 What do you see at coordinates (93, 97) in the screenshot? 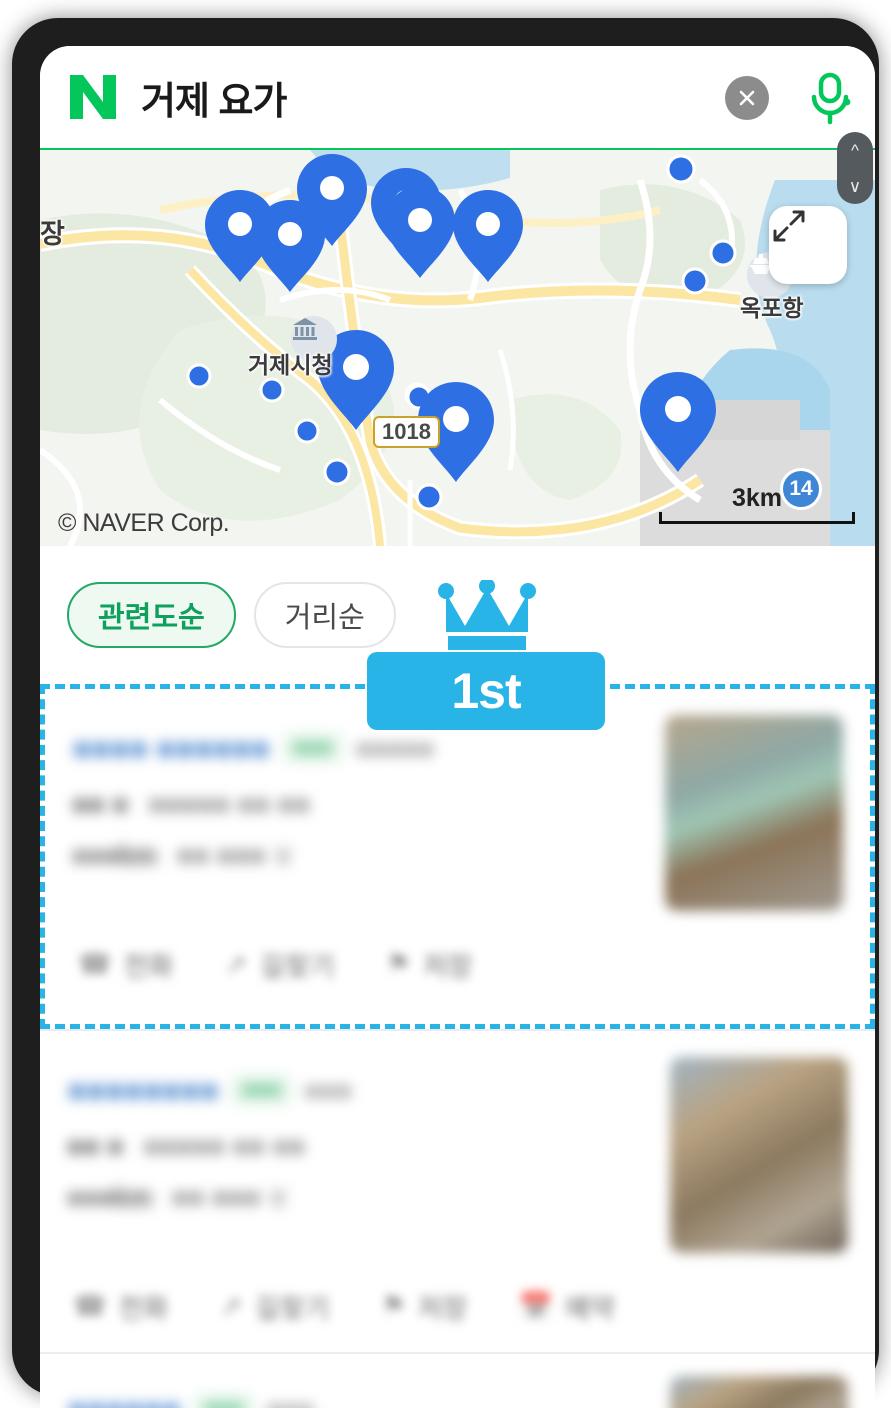
I see `naver-logo-icon` at bounding box center [93, 97].